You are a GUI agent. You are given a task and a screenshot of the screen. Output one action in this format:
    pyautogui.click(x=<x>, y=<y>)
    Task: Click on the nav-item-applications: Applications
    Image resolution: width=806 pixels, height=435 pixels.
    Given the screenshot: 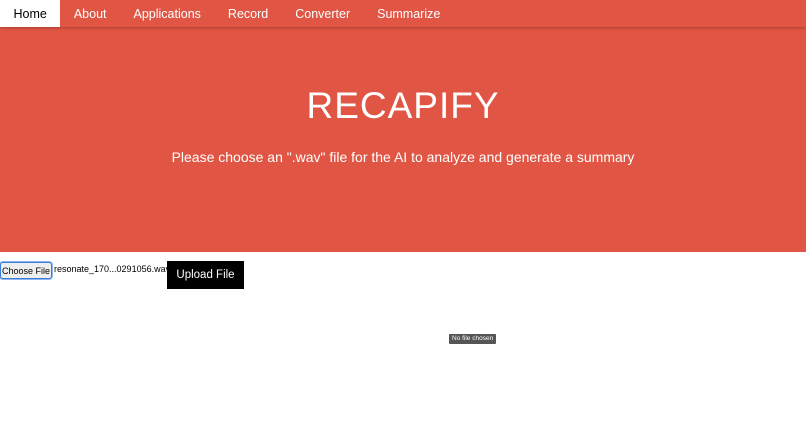 What is the action you would take?
    pyautogui.click(x=167, y=13)
    